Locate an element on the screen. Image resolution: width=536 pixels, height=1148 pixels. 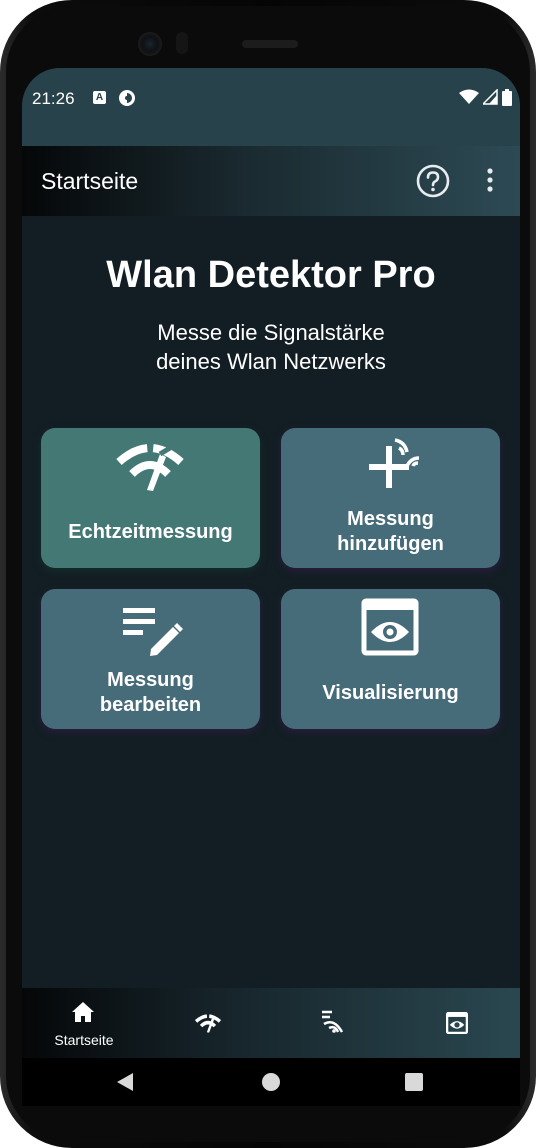
add-measurement-icon is located at coordinates (394, 463).